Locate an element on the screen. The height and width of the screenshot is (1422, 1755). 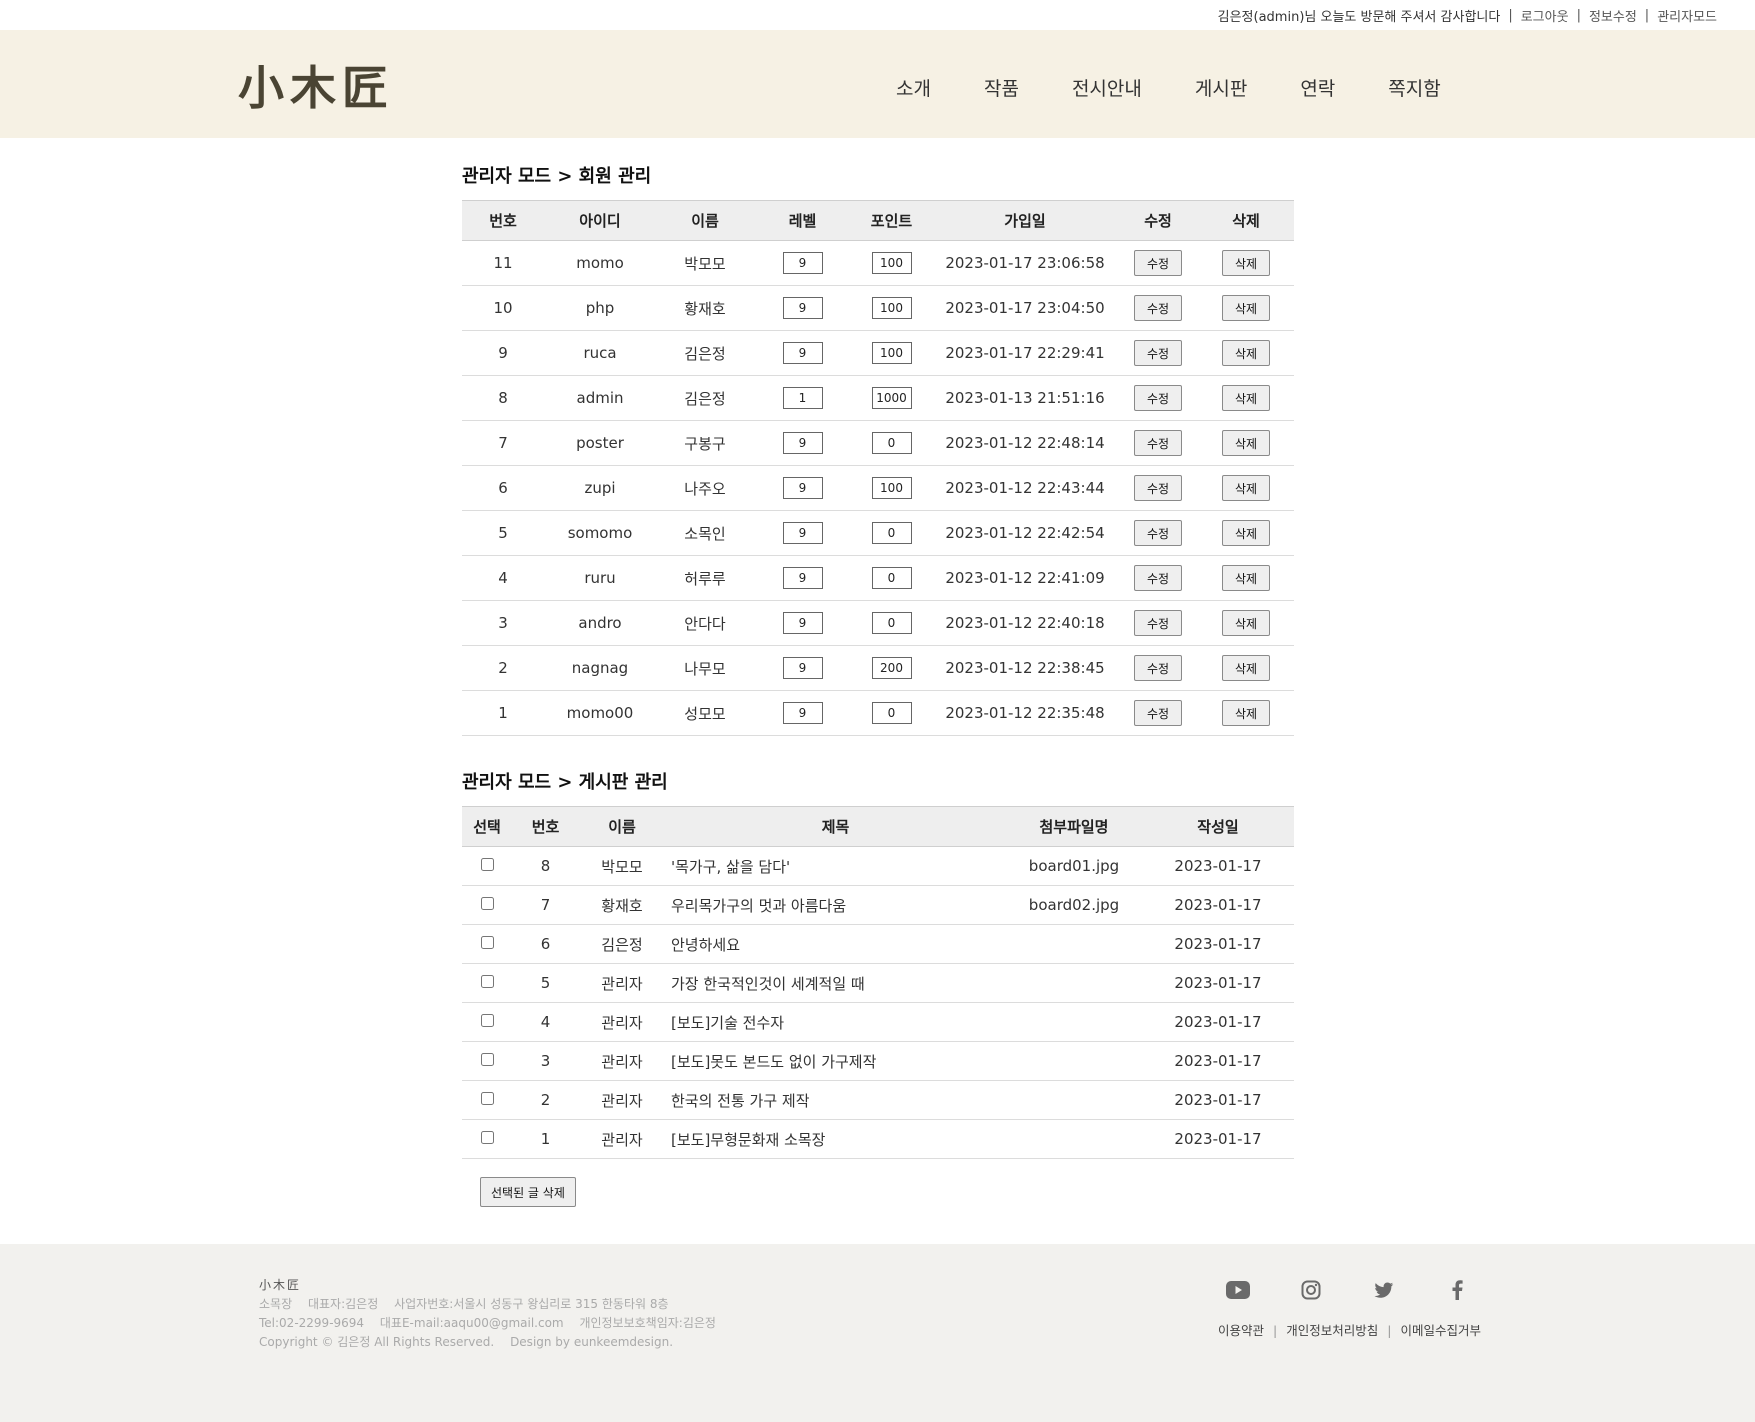
table-row: 4ruru허루루 2023-01-12 22:41:09 수정 삭제 is located at coordinates (878, 578).